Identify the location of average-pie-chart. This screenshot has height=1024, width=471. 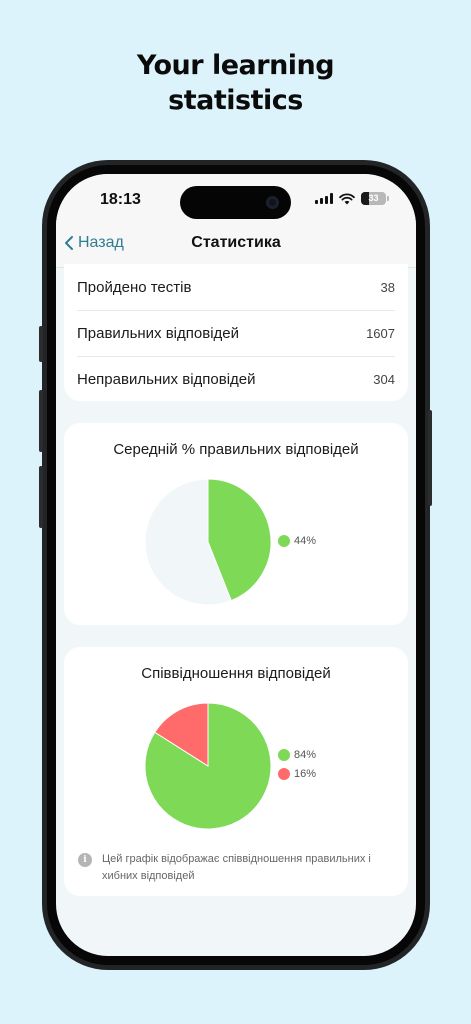
(208, 542).